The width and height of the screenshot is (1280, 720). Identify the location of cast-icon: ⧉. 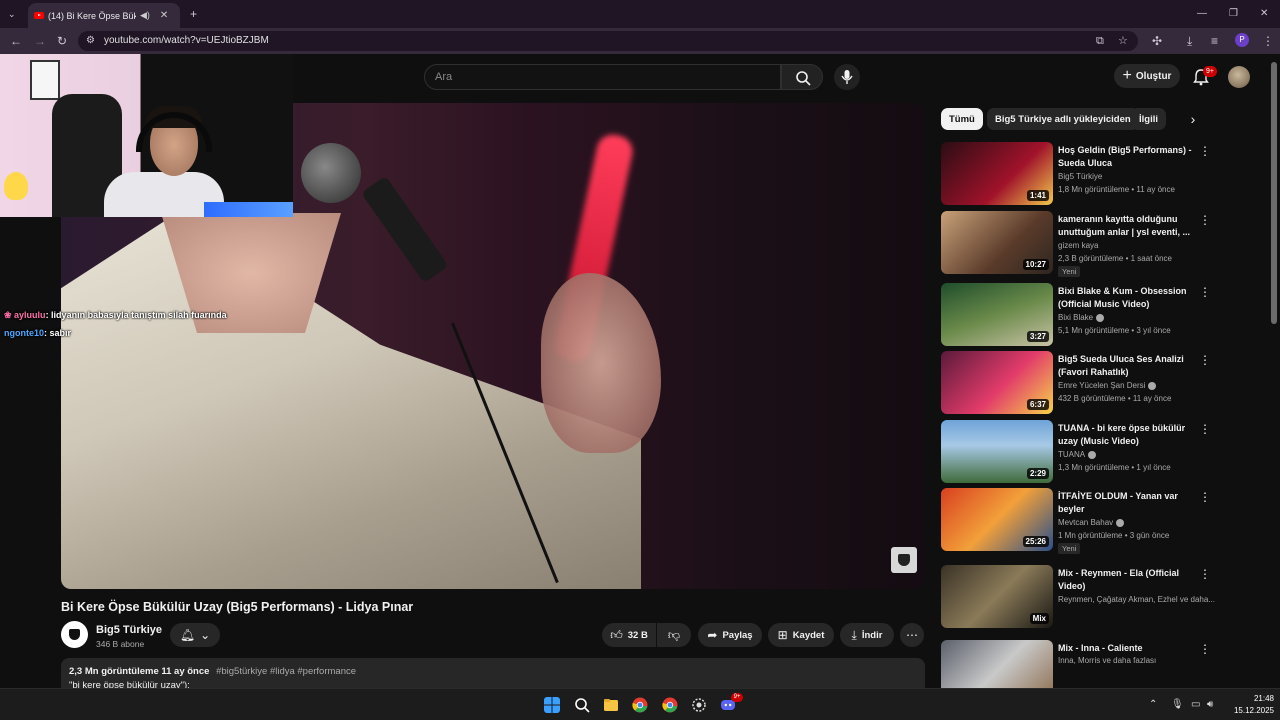
(1100, 41).